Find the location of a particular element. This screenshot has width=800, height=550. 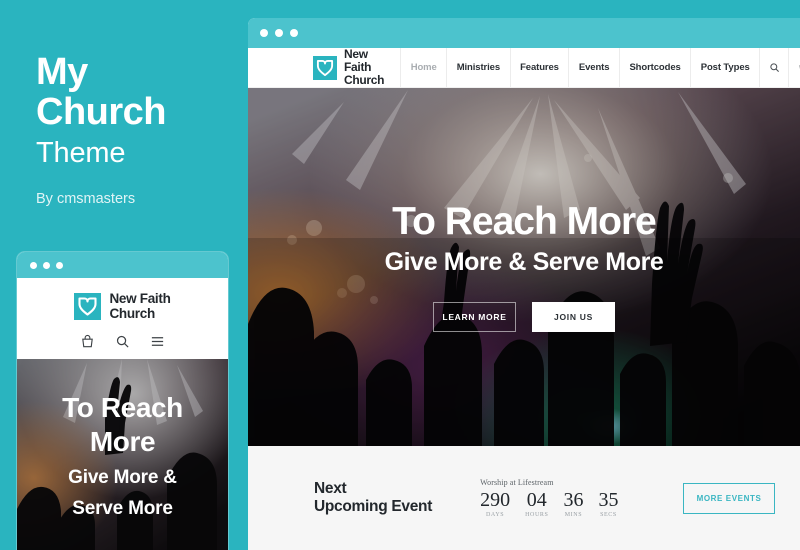

countdown-mins-unit: MINS is located at coordinates (573, 515).